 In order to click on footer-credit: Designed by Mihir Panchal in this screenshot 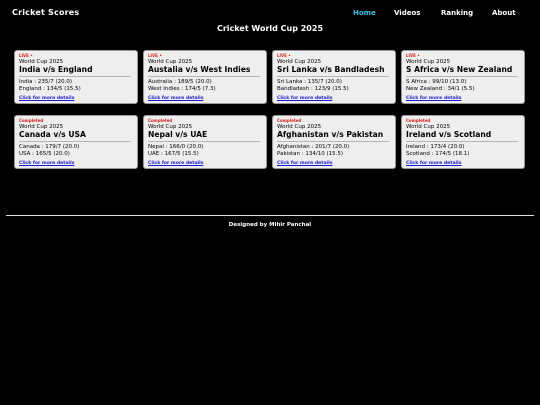, I will do `click(270, 225)`.